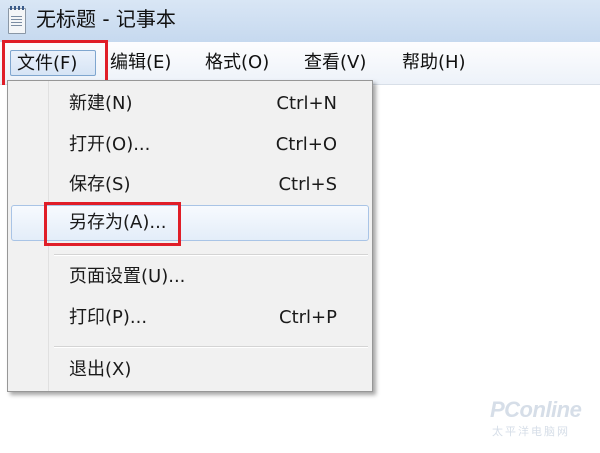  I want to click on save-as-highlight, so click(112, 224).